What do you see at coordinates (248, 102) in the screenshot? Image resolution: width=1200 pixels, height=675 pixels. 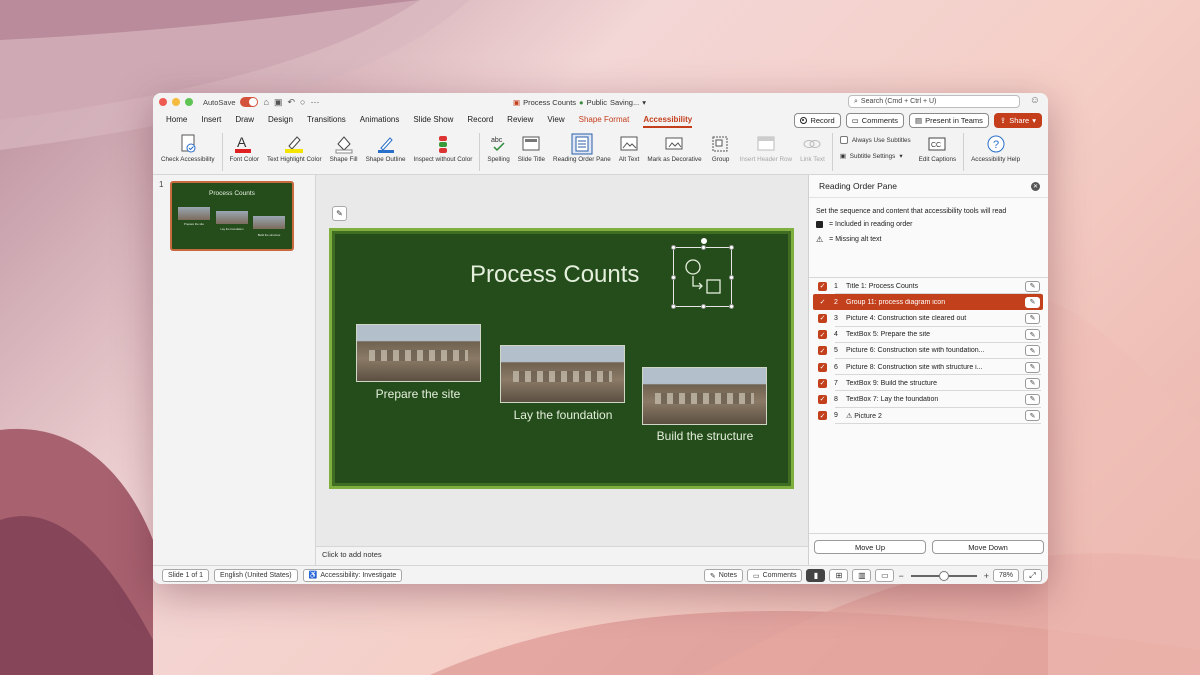 I see `autosave-toggle` at bounding box center [248, 102].